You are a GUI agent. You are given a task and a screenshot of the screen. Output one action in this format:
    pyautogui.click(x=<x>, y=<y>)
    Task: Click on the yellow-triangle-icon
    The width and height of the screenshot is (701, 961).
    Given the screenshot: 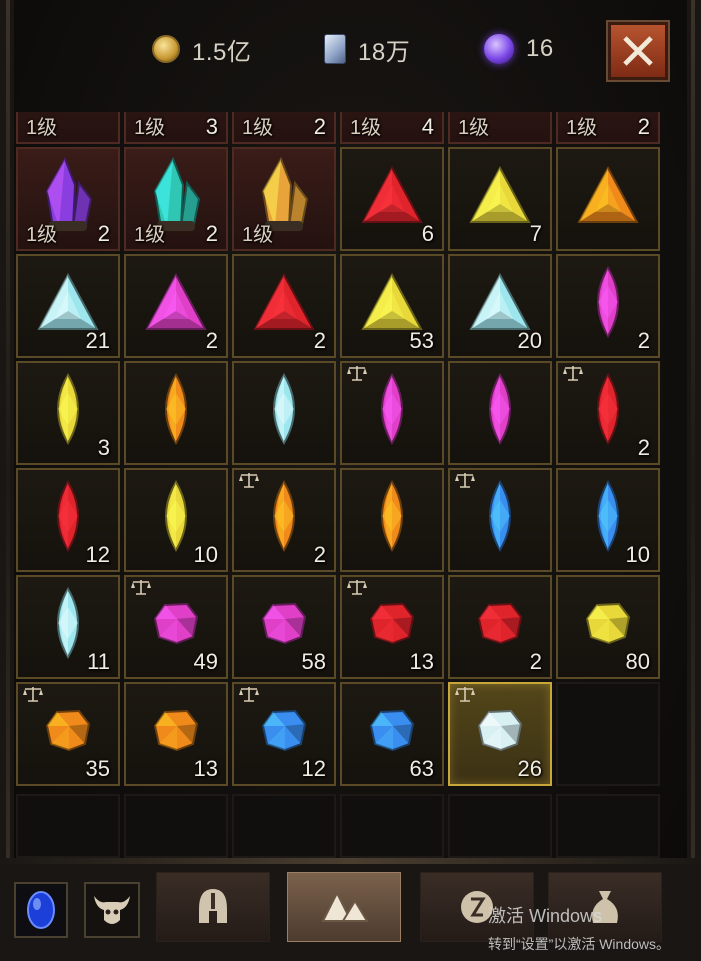 What is the action you would take?
    pyautogui.click(x=500, y=194)
    